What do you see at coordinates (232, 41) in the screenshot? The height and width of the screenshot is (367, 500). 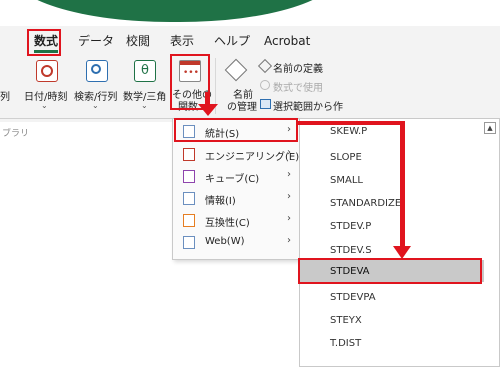 I see `tab-help: ヘルプ` at bounding box center [232, 41].